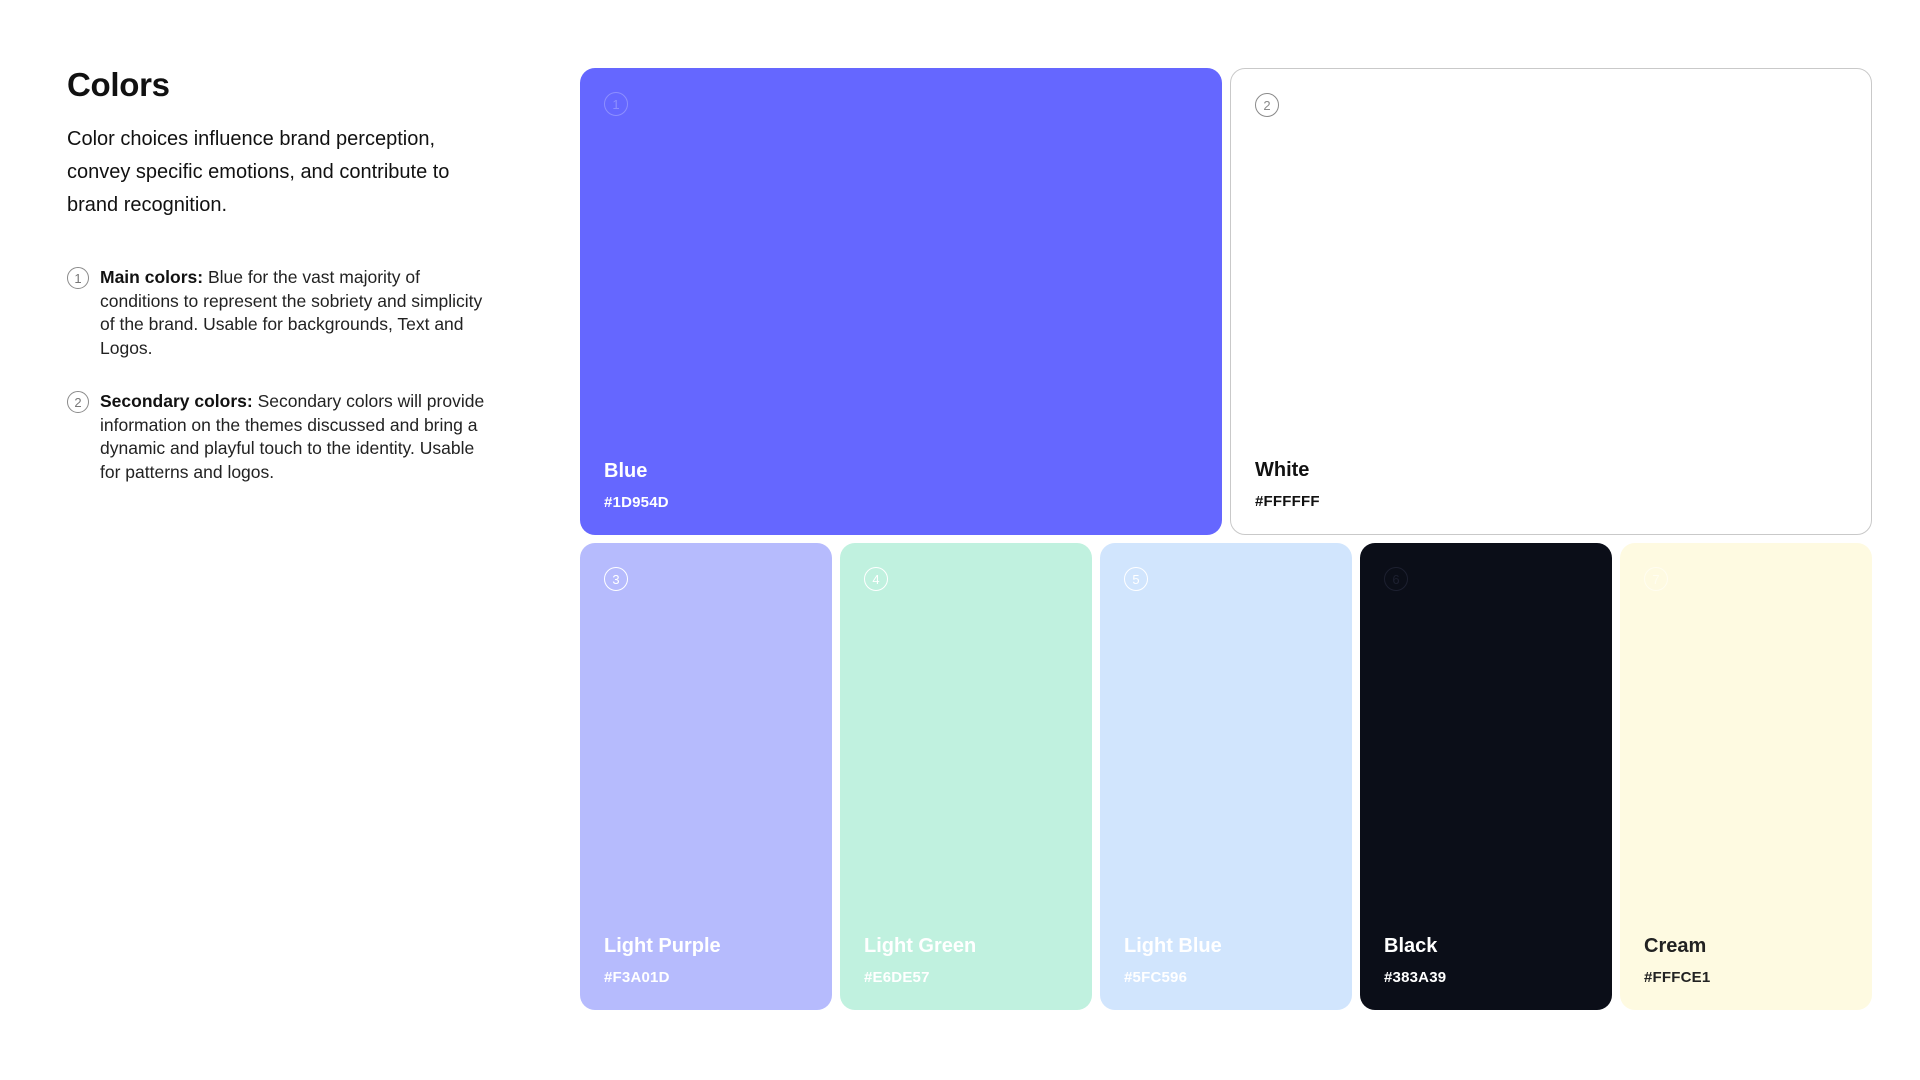 The height and width of the screenshot is (1080, 1920). What do you see at coordinates (626, 471) in the screenshot?
I see `swatch-name: Blue` at bounding box center [626, 471].